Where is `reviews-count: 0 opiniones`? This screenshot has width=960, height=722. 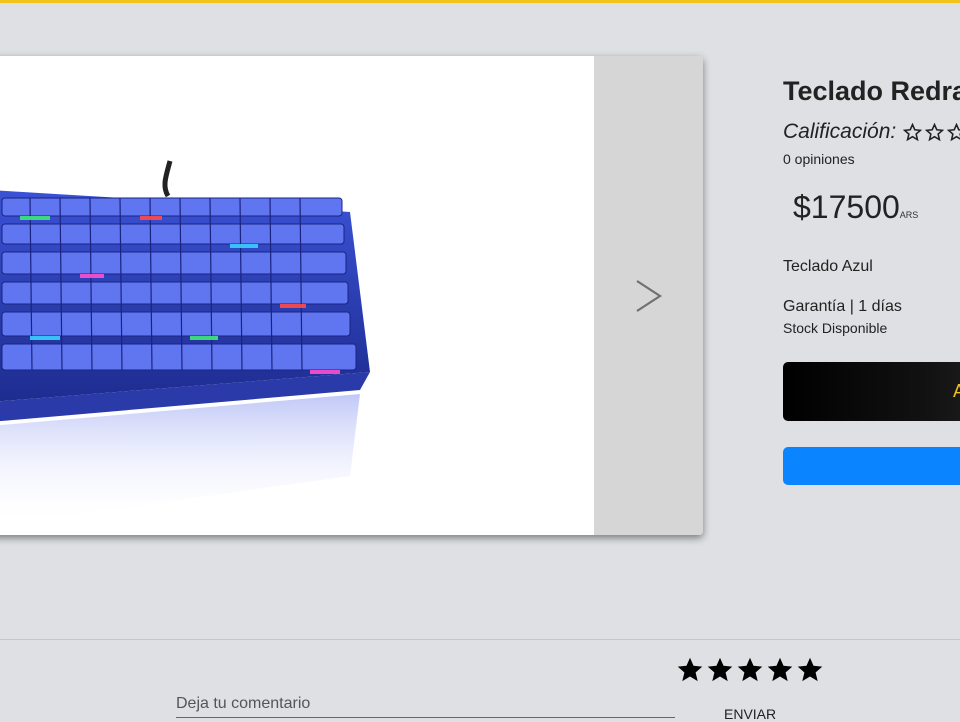 reviews-count: 0 opiniones is located at coordinates (819, 159).